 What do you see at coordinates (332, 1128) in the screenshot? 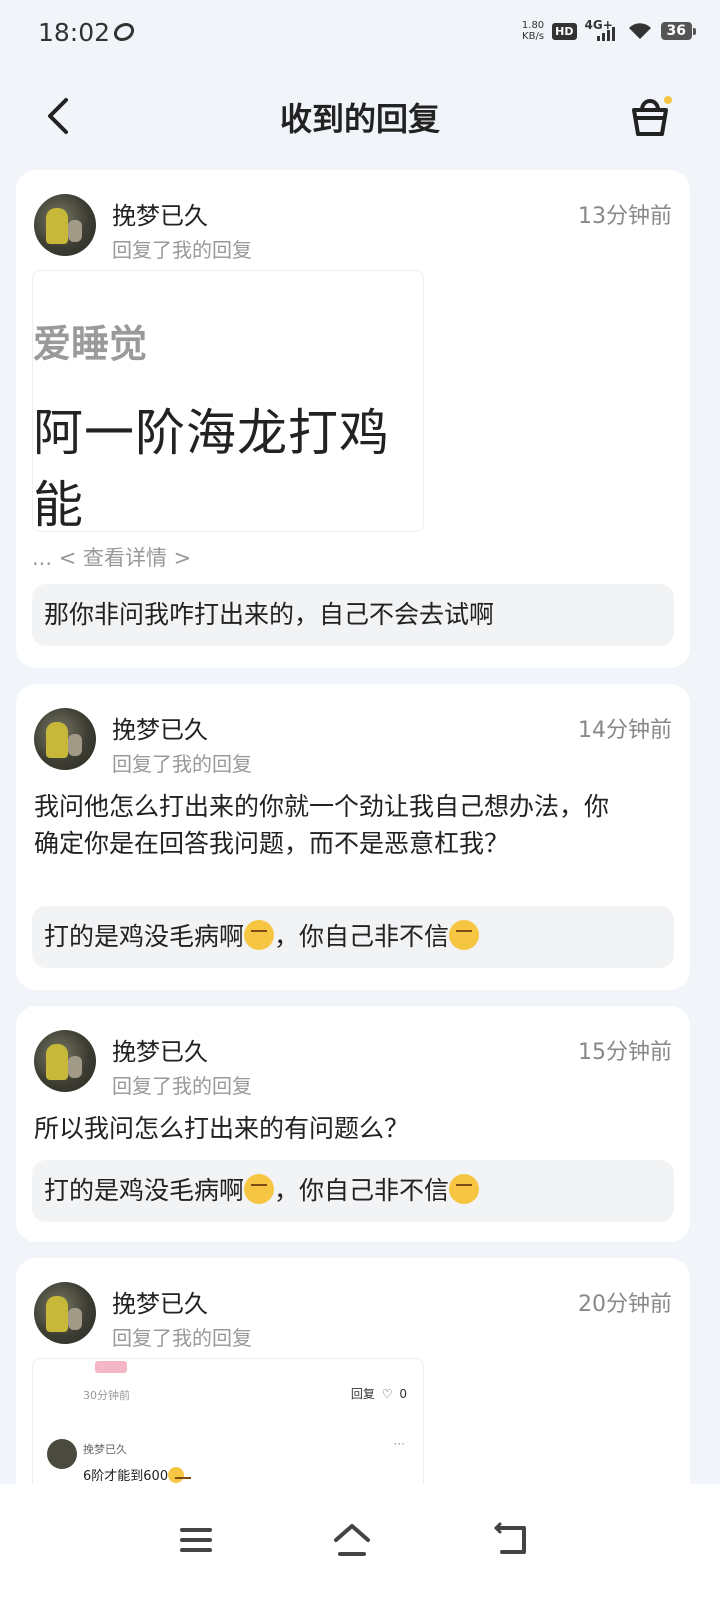
I see `reply-text: 所以我问怎么打出来的有问题么？` at bounding box center [332, 1128].